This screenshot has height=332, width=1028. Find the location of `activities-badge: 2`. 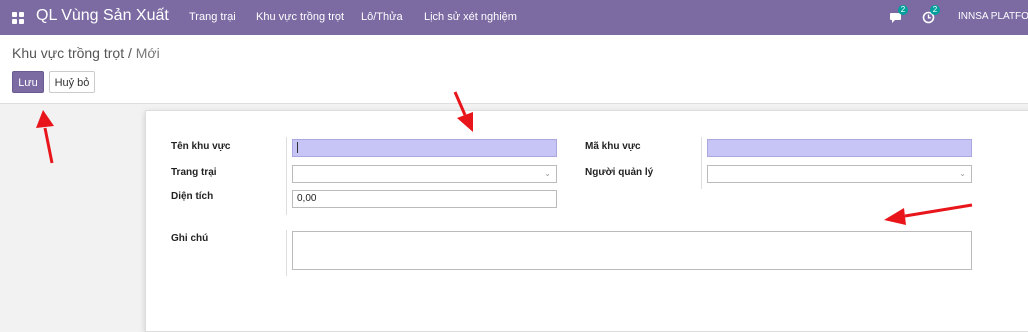

activities-badge: 2 is located at coordinates (935, 10).